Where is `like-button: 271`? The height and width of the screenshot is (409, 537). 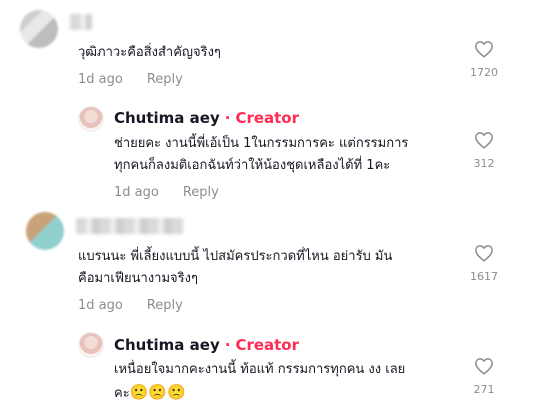 like-button: 271 is located at coordinates (484, 376).